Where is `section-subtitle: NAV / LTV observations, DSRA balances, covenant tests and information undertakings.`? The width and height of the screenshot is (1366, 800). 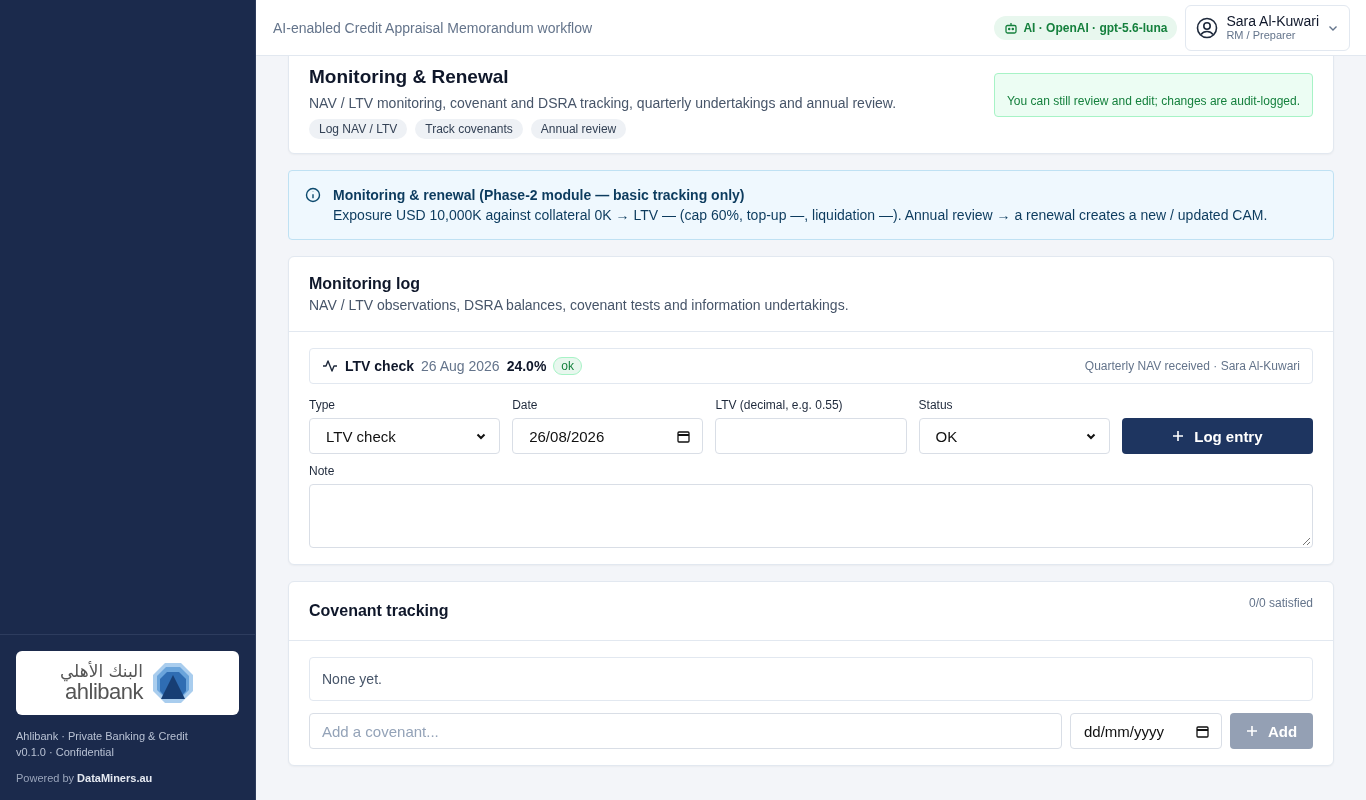
section-subtitle: NAV / LTV observations, DSRA balances, covenant tests and information undertakings. is located at coordinates (579, 305).